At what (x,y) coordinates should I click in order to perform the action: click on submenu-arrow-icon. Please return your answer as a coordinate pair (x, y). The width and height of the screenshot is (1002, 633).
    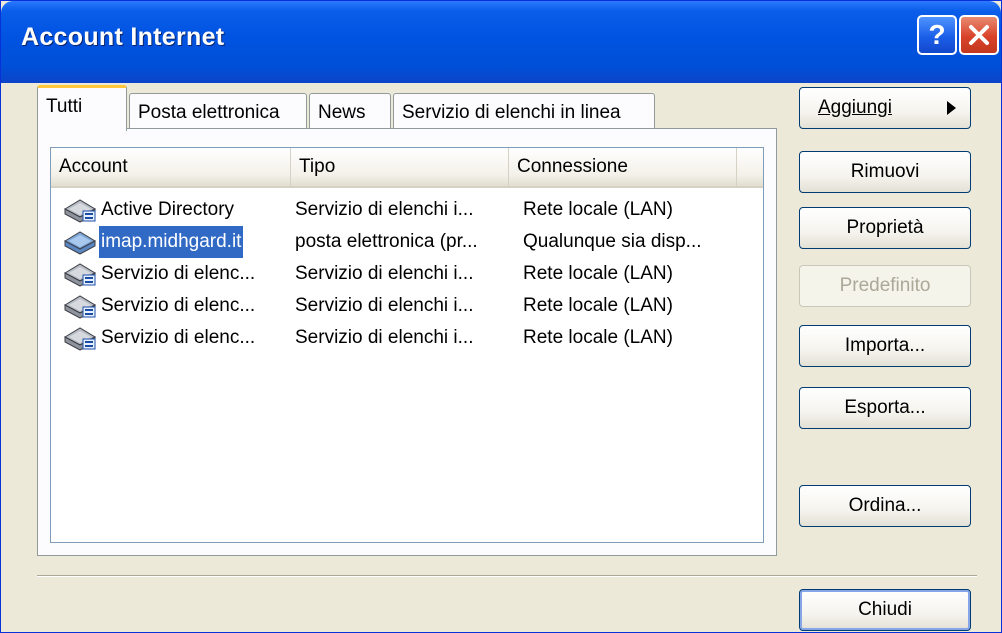
    Looking at the image, I should click on (951, 108).